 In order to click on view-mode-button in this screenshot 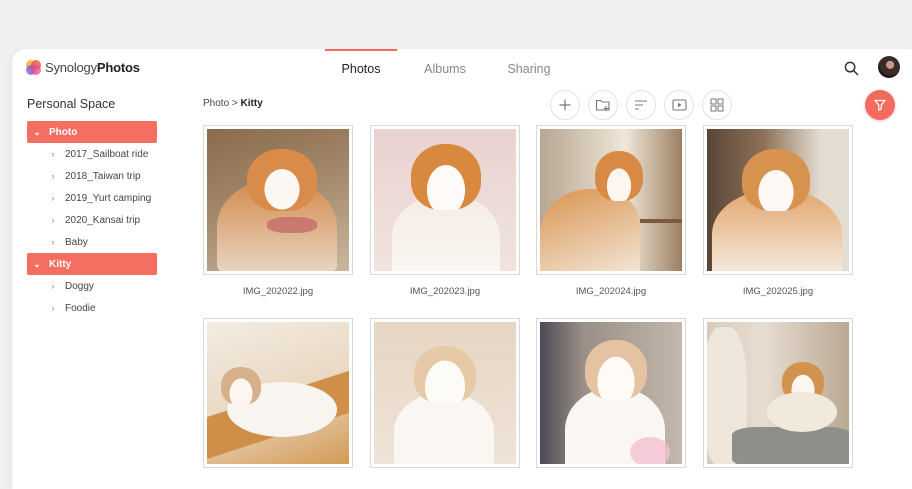, I will do `click(717, 105)`.